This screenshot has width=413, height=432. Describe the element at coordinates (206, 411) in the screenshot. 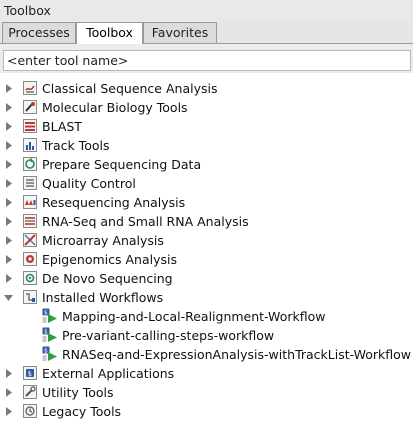

I see `tree-item-legacy-tools: Legacy Tools` at that location.